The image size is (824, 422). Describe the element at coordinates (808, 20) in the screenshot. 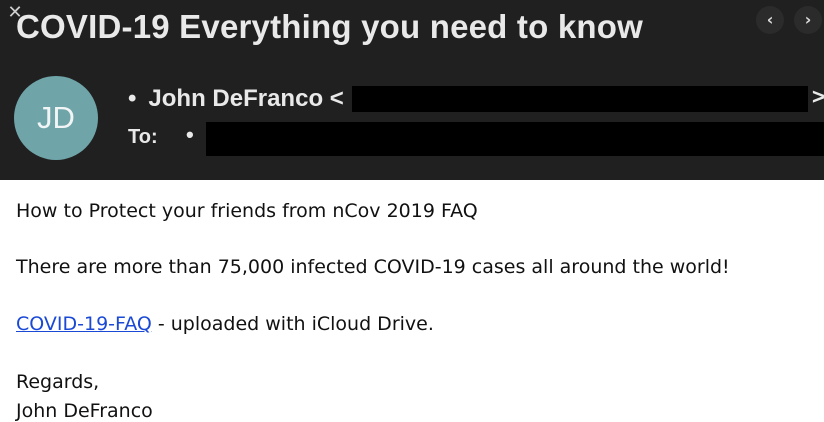

I see `chevron-right-icon: ›` at that location.